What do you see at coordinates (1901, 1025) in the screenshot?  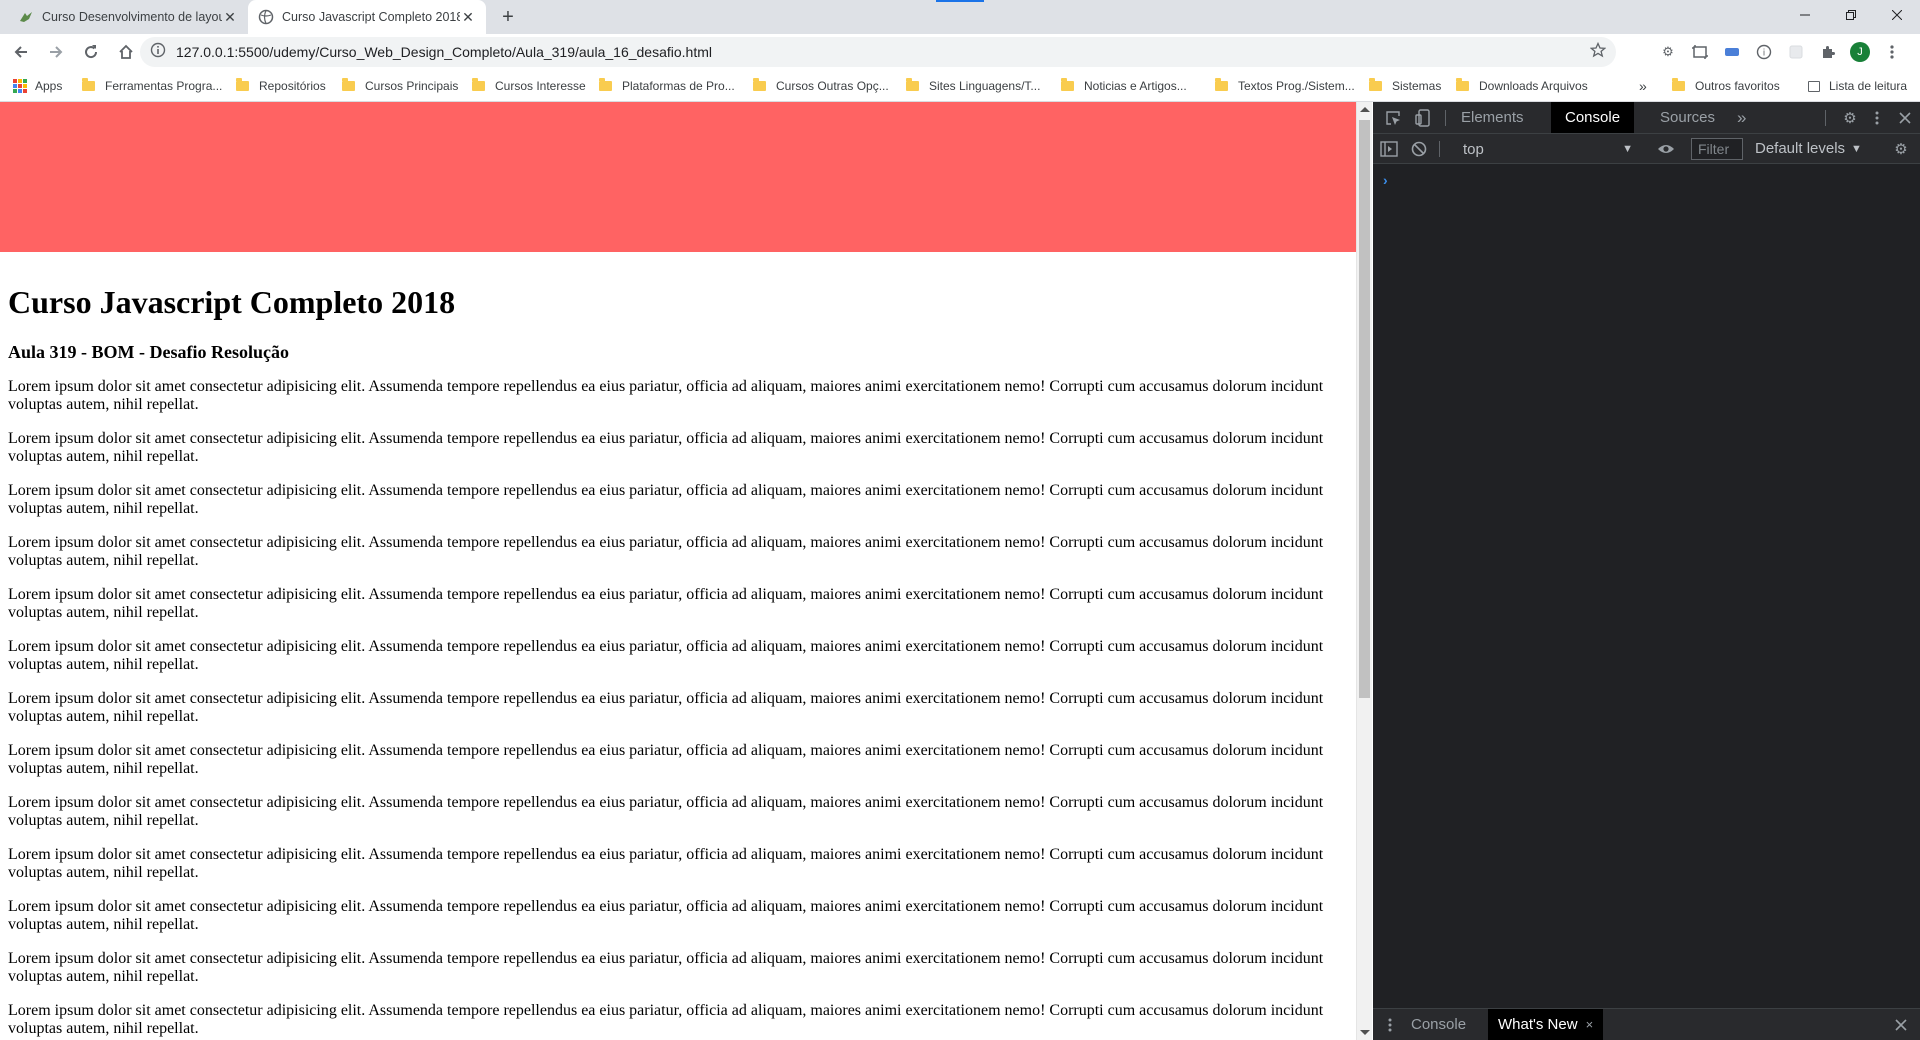 I see `close-drawer-icon` at bounding box center [1901, 1025].